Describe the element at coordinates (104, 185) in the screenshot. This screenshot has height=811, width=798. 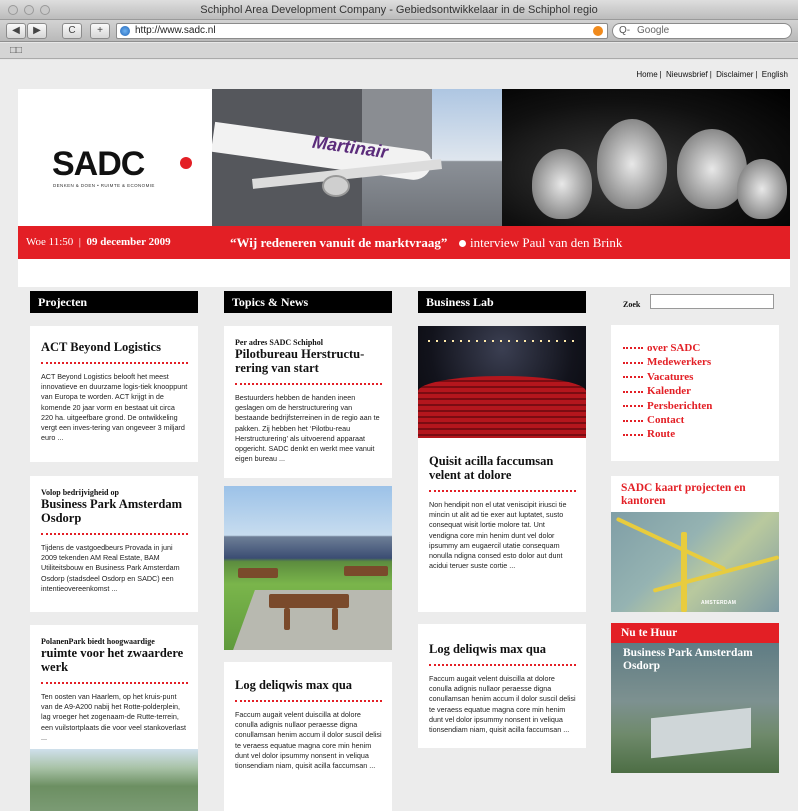
I see `logo-tagline: DENKEN & DOEN • RUIMTE & ECONOMIE` at that location.